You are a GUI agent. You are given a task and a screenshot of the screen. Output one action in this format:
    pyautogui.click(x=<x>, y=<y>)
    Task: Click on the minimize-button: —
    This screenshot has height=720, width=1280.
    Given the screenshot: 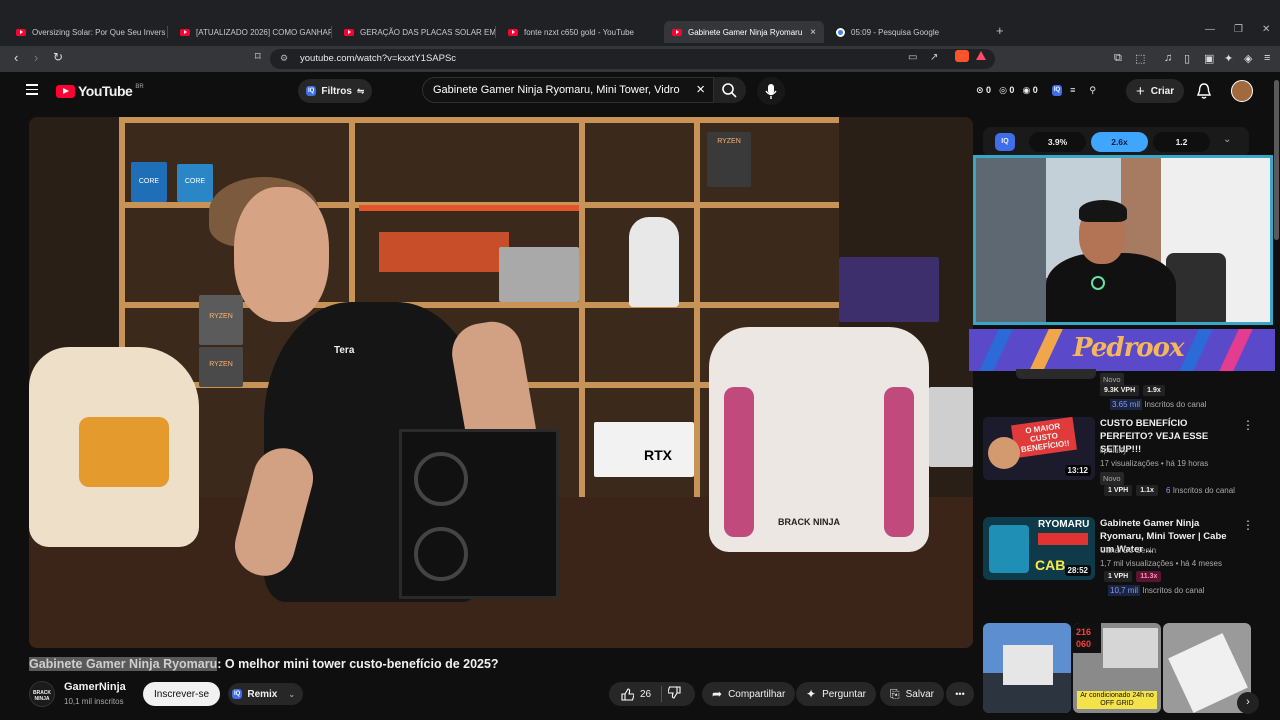 What is the action you would take?
    pyautogui.click(x=1210, y=29)
    